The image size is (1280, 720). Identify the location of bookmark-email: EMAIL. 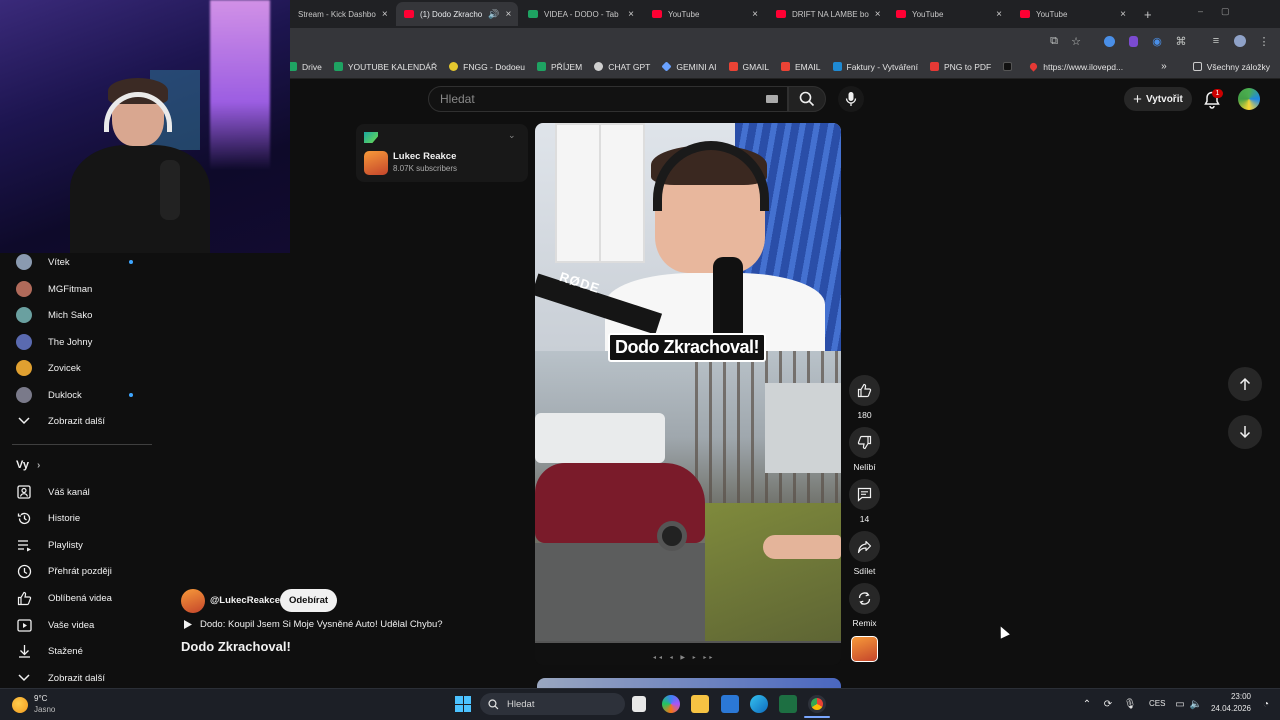
(801, 67).